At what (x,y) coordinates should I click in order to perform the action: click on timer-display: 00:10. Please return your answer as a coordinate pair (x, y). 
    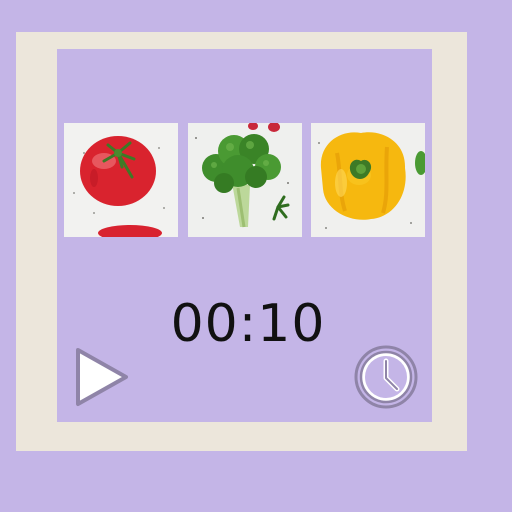
    Looking at the image, I should click on (248, 324).